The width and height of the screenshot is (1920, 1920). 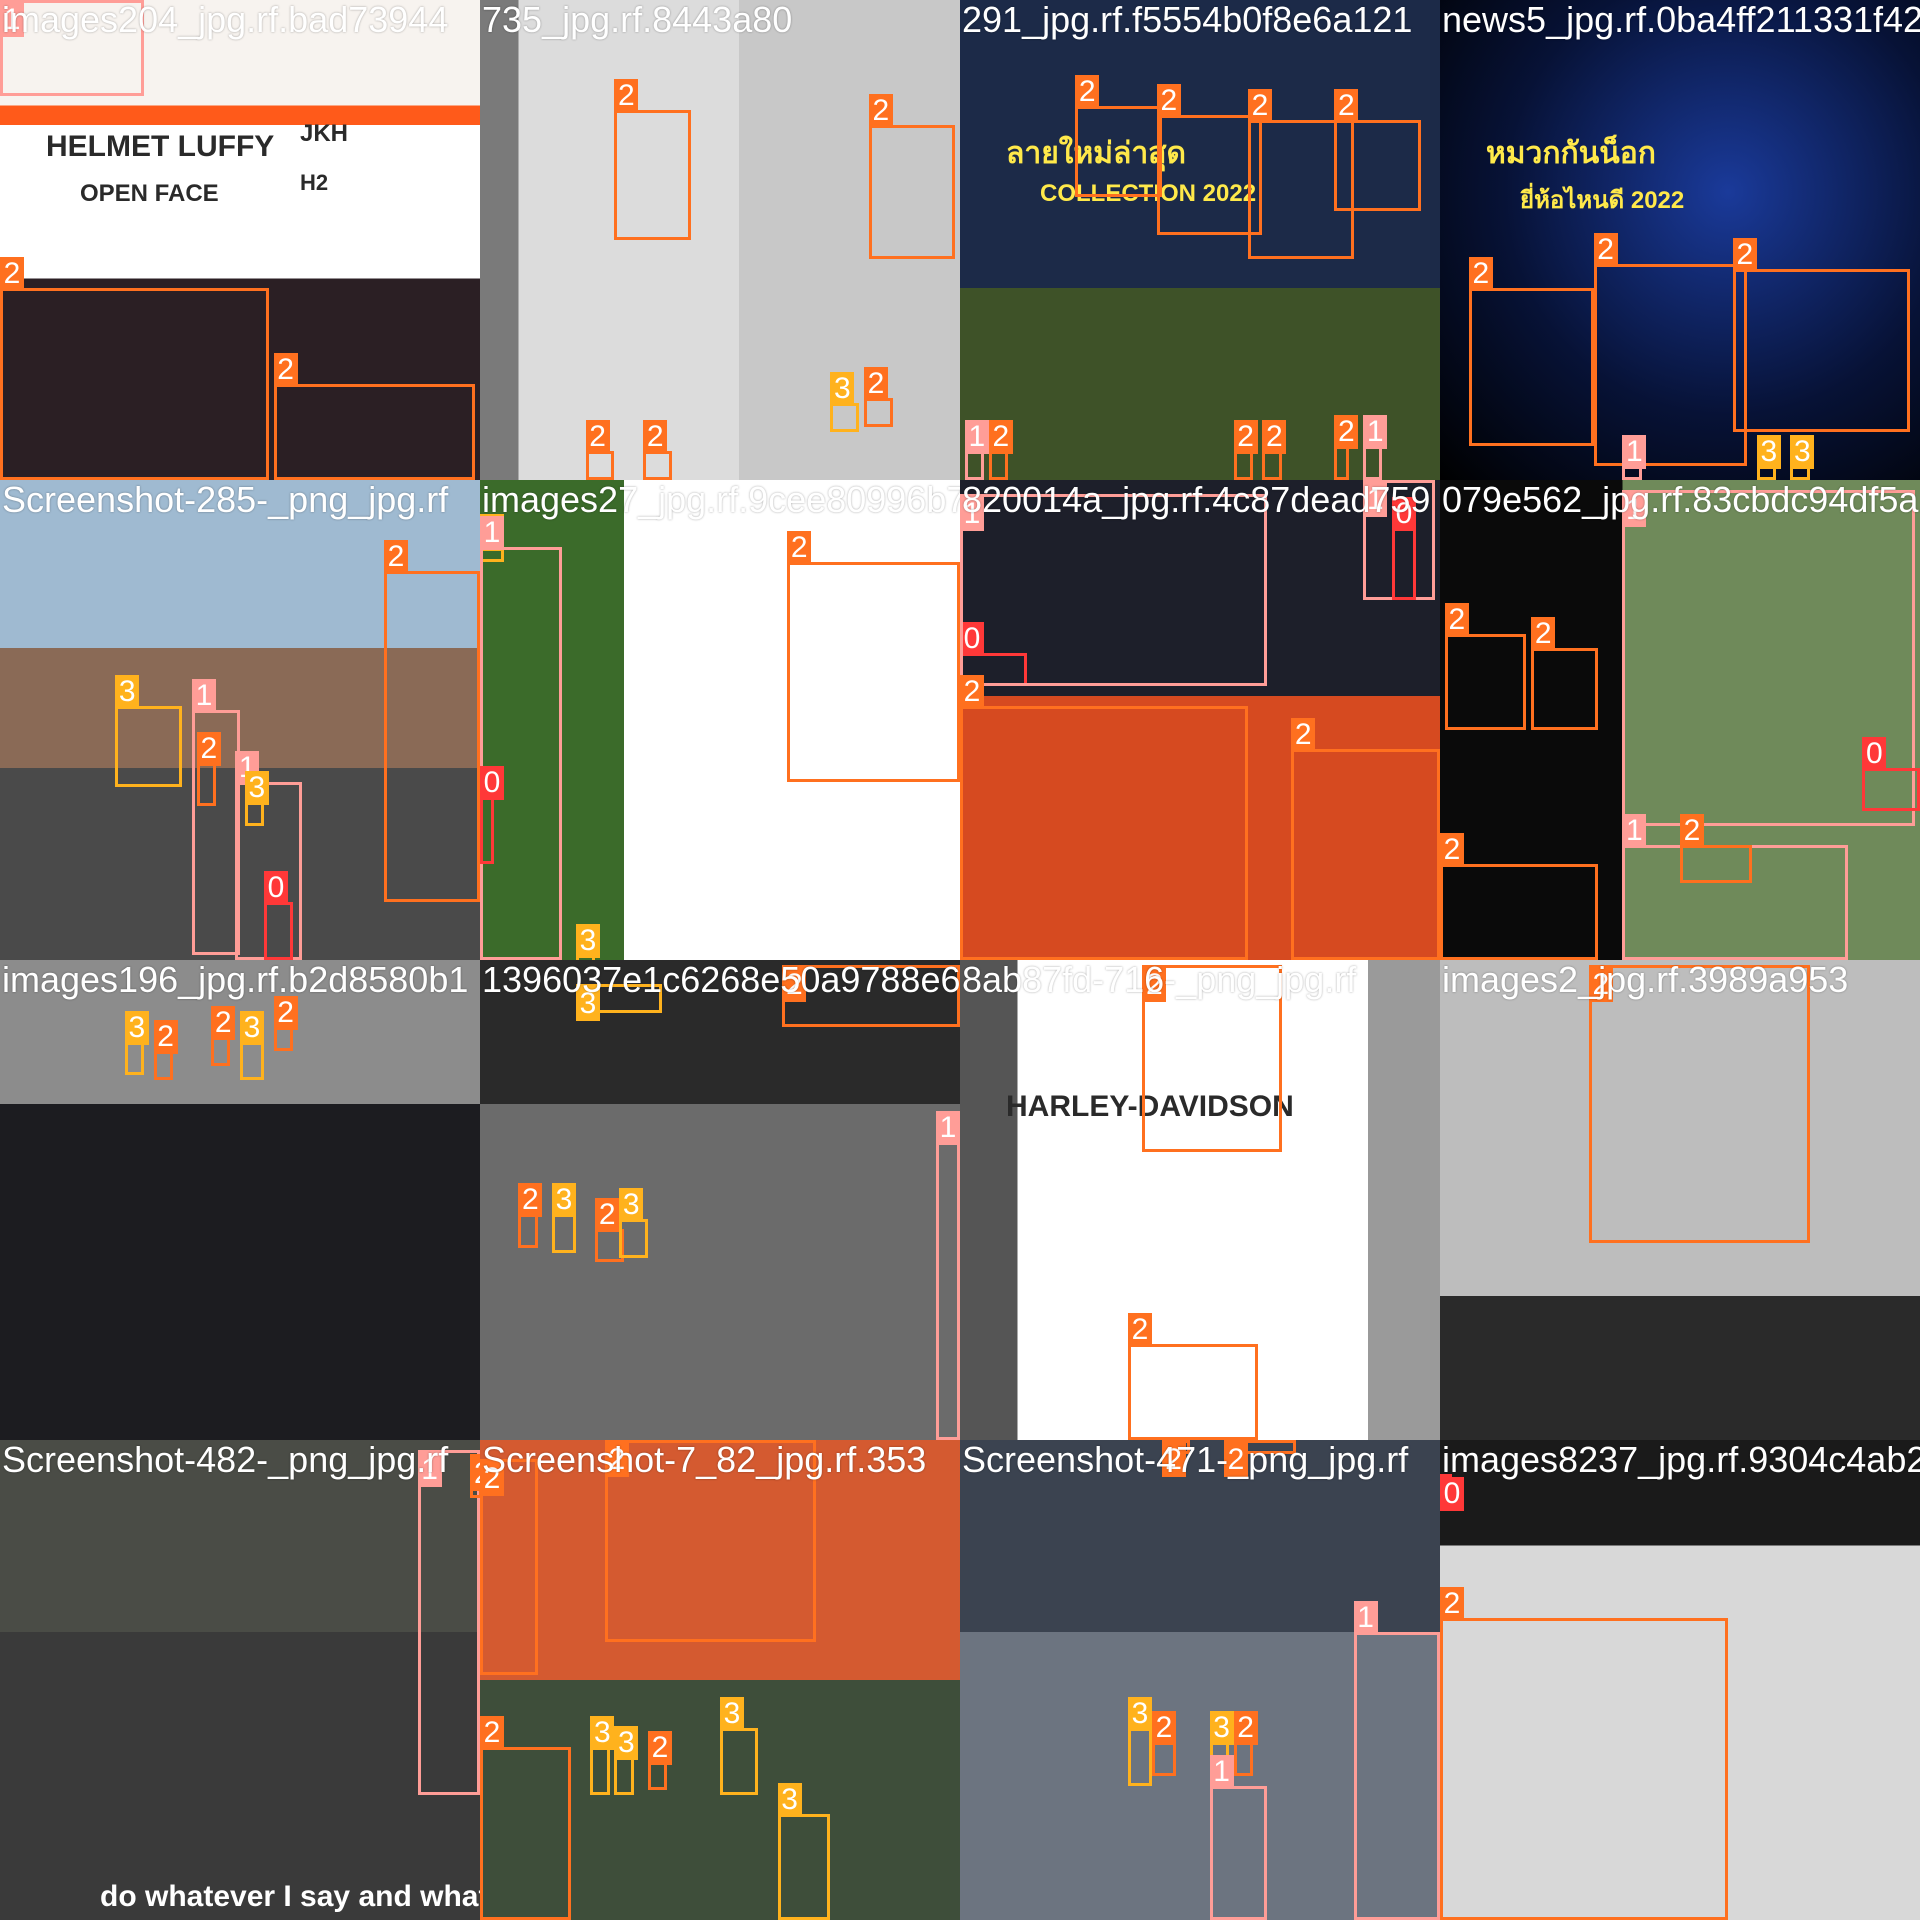 What do you see at coordinates (1187, 20) in the screenshot?
I see `tile-filename: 291_jpg.rf.f5554b0f8e6a121` at bounding box center [1187, 20].